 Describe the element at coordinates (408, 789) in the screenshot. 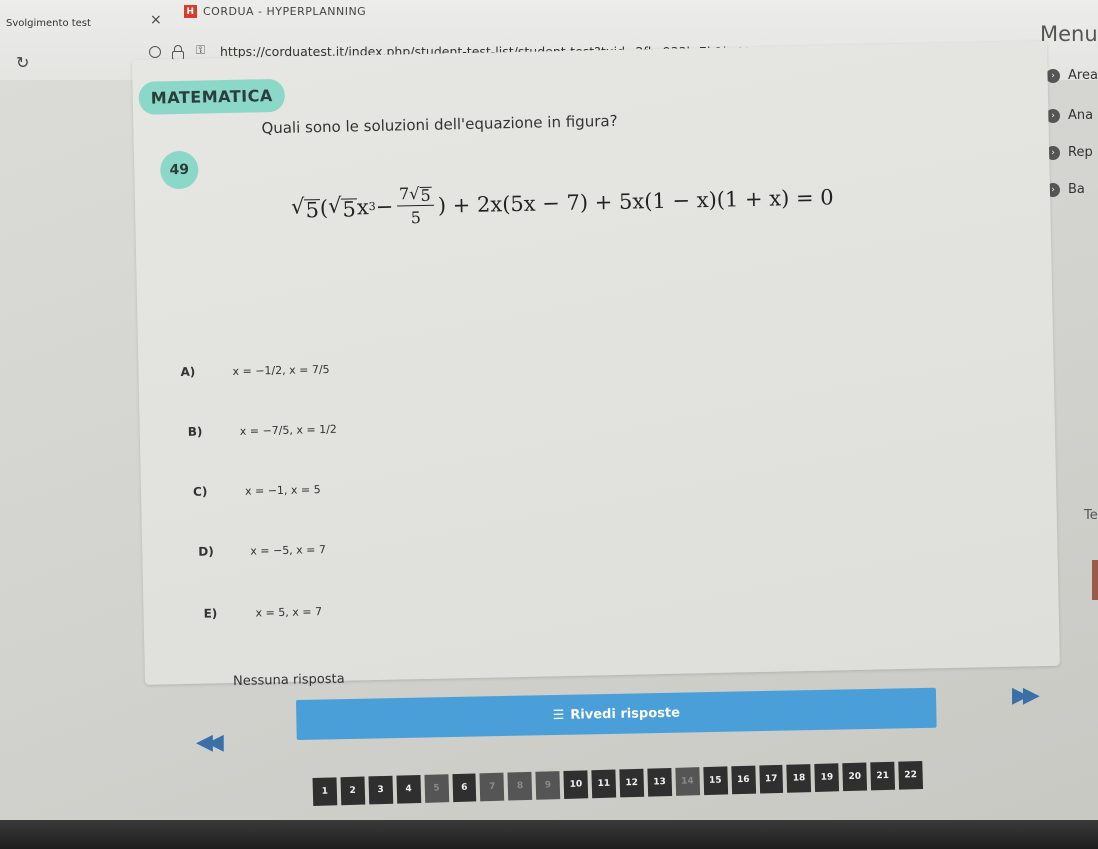

I see `page-button-4: 4` at that location.